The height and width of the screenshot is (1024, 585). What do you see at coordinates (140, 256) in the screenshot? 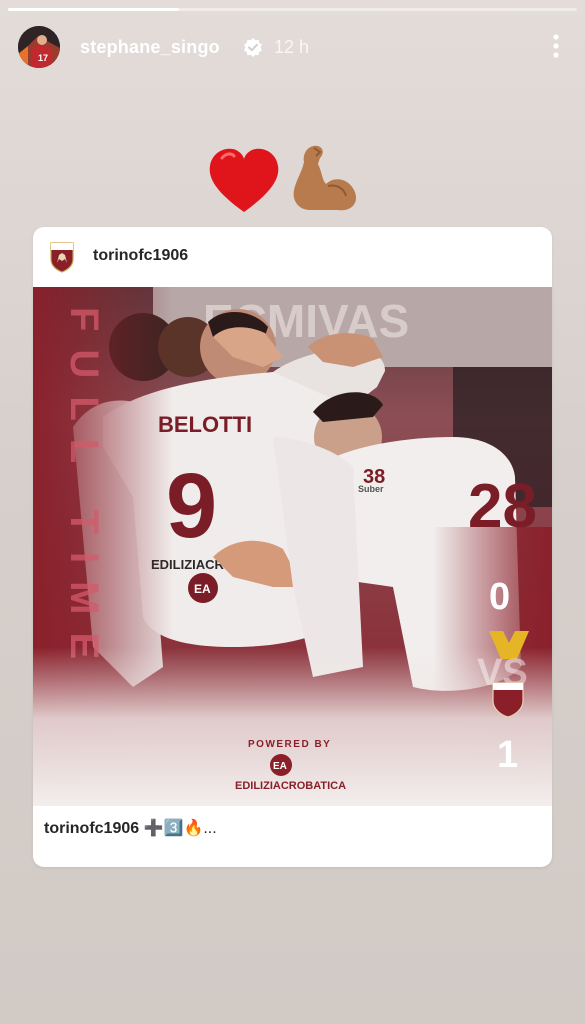
I see `post-account-name: torinofc1906` at bounding box center [140, 256].